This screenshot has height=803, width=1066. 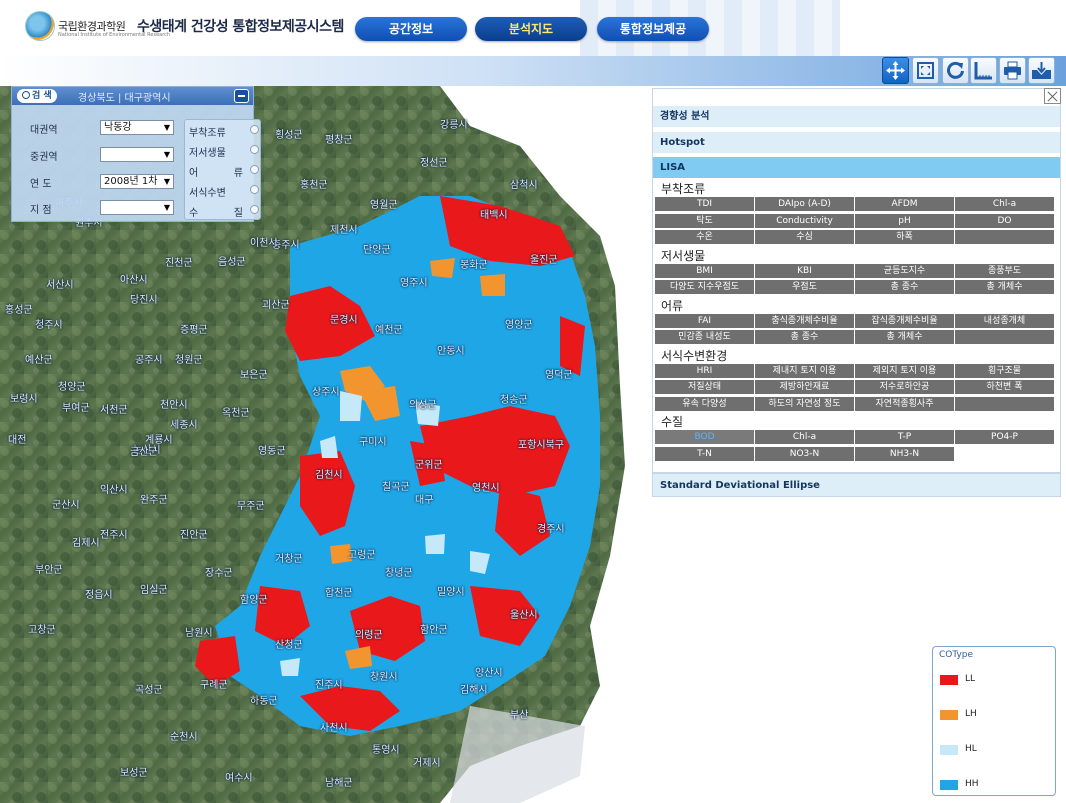 What do you see at coordinates (60, 285) in the screenshot?
I see `map-place-label: 서산시` at bounding box center [60, 285].